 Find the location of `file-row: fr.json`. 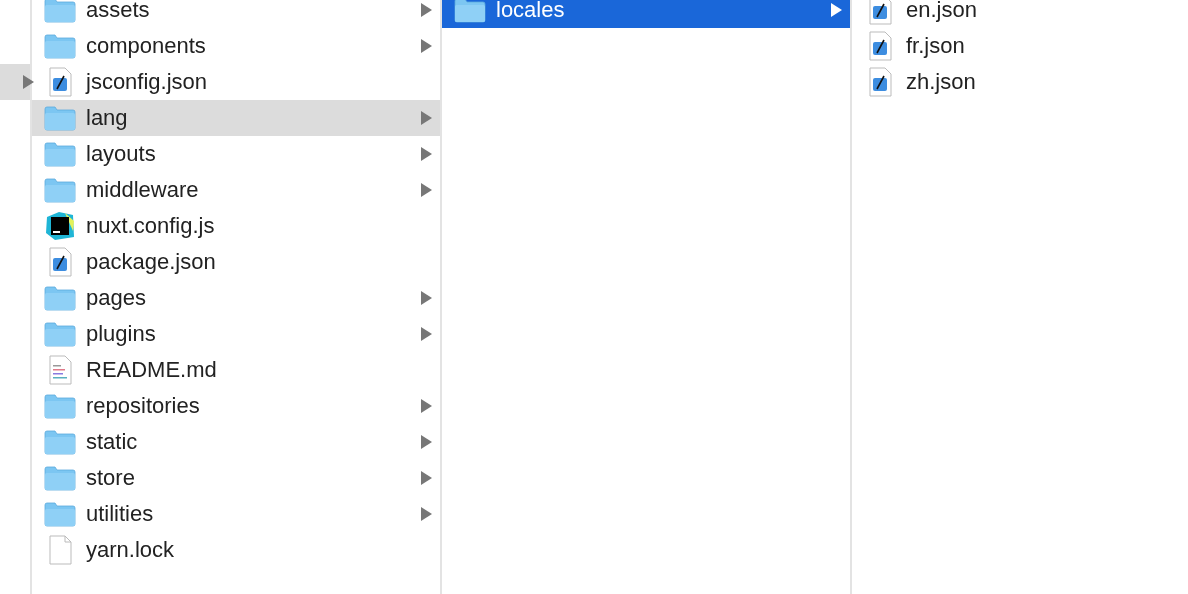

file-row: fr.json is located at coordinates (1020, 46).